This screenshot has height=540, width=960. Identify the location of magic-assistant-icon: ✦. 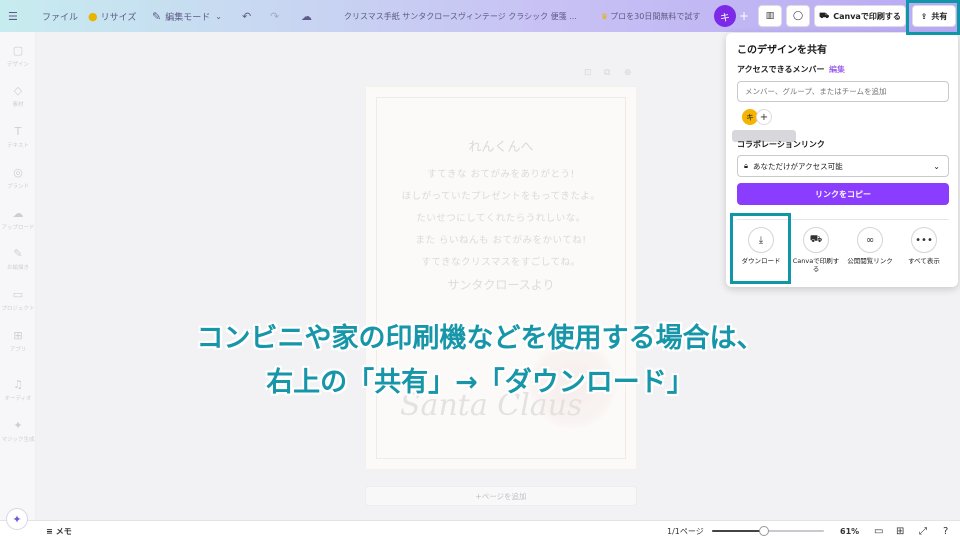
(17, 519).